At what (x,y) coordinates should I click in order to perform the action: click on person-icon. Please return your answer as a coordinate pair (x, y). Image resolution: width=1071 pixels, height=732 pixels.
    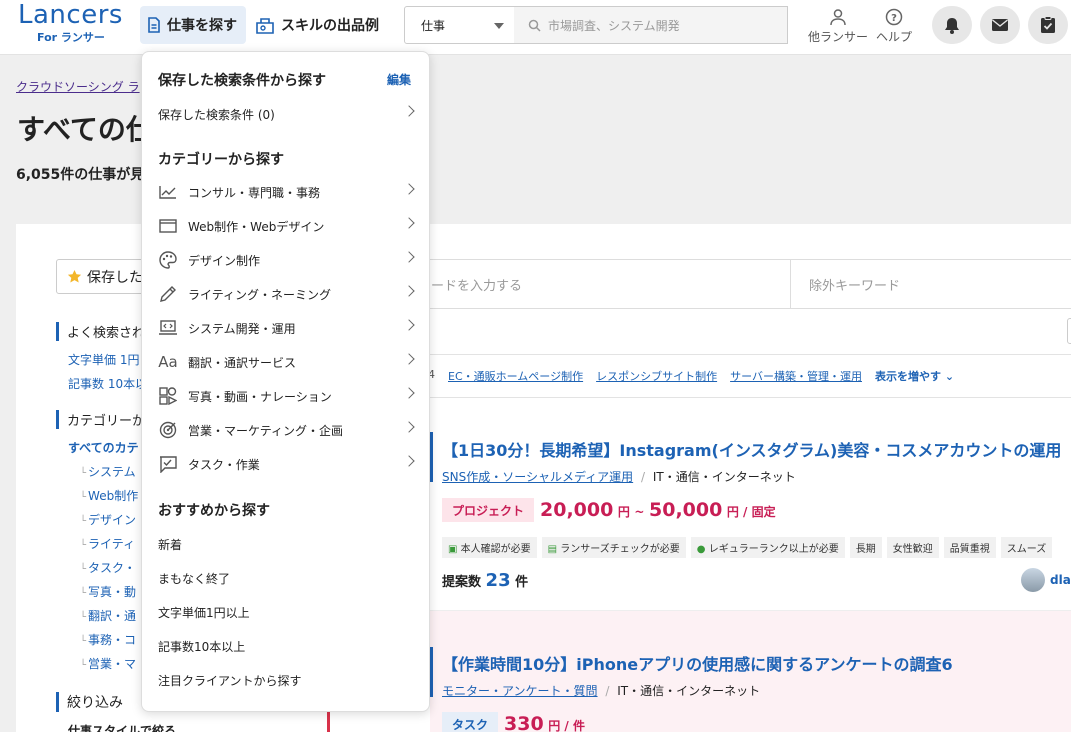
    Looking at the image, I should click on (838, 17).